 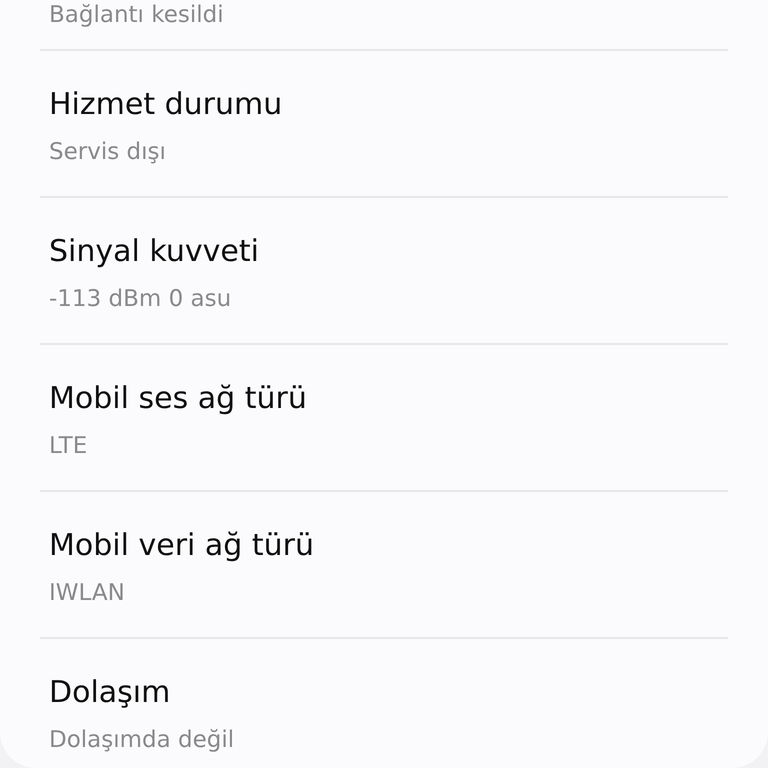 I want to click on item-subtitle: Bağlantı kesildi, so click(x=136, y=15).